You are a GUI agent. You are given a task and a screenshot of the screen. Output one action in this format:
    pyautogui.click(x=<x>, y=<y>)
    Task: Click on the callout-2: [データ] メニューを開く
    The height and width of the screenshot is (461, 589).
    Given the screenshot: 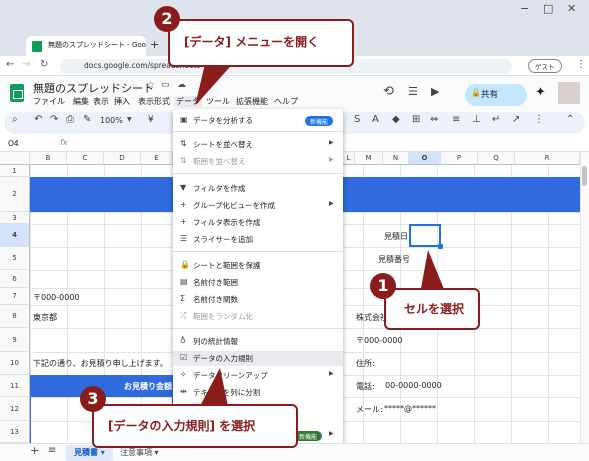 What is the action you would take?
    pyautogui.click(x=261, y=43)
    